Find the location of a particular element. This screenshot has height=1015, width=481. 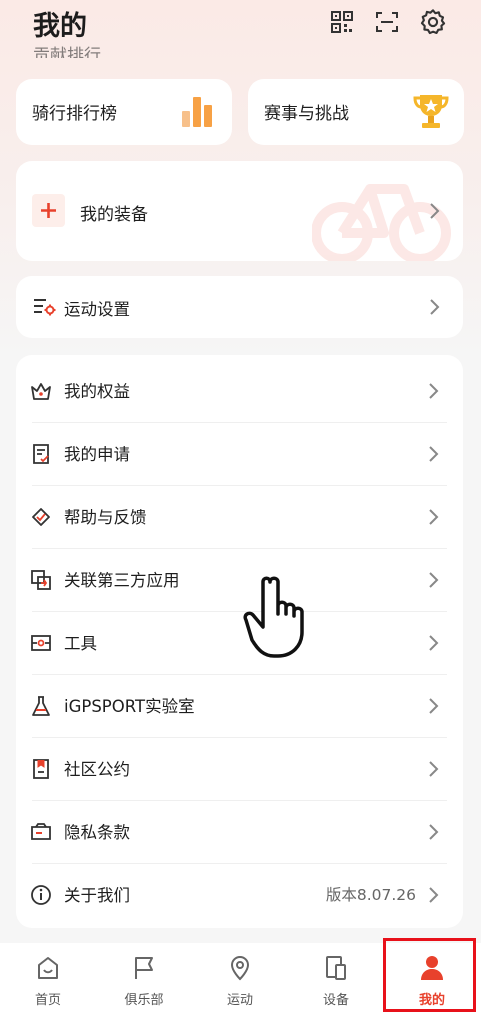

menu-item-my-benefits: 我的权益 is located at coordinates (239, 390).